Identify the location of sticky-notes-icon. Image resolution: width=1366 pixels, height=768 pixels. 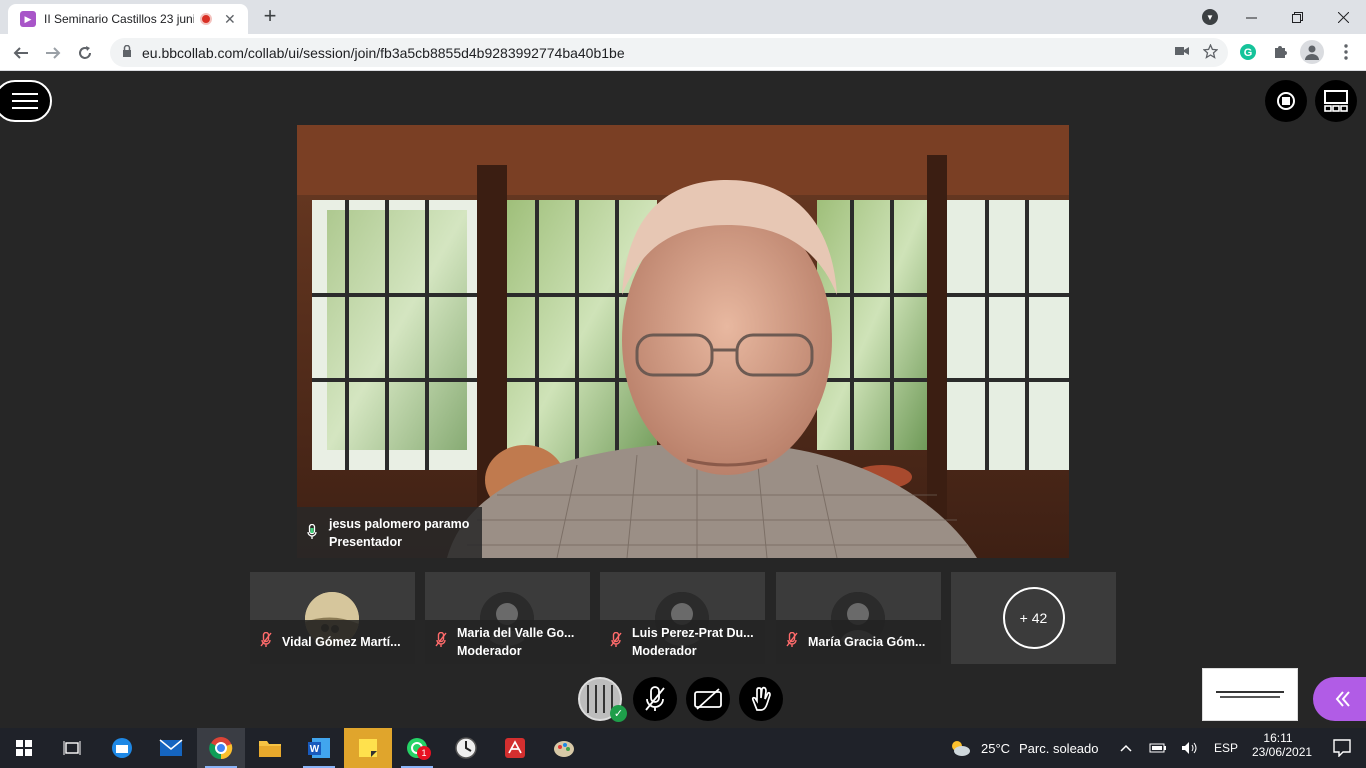
(368, 748).